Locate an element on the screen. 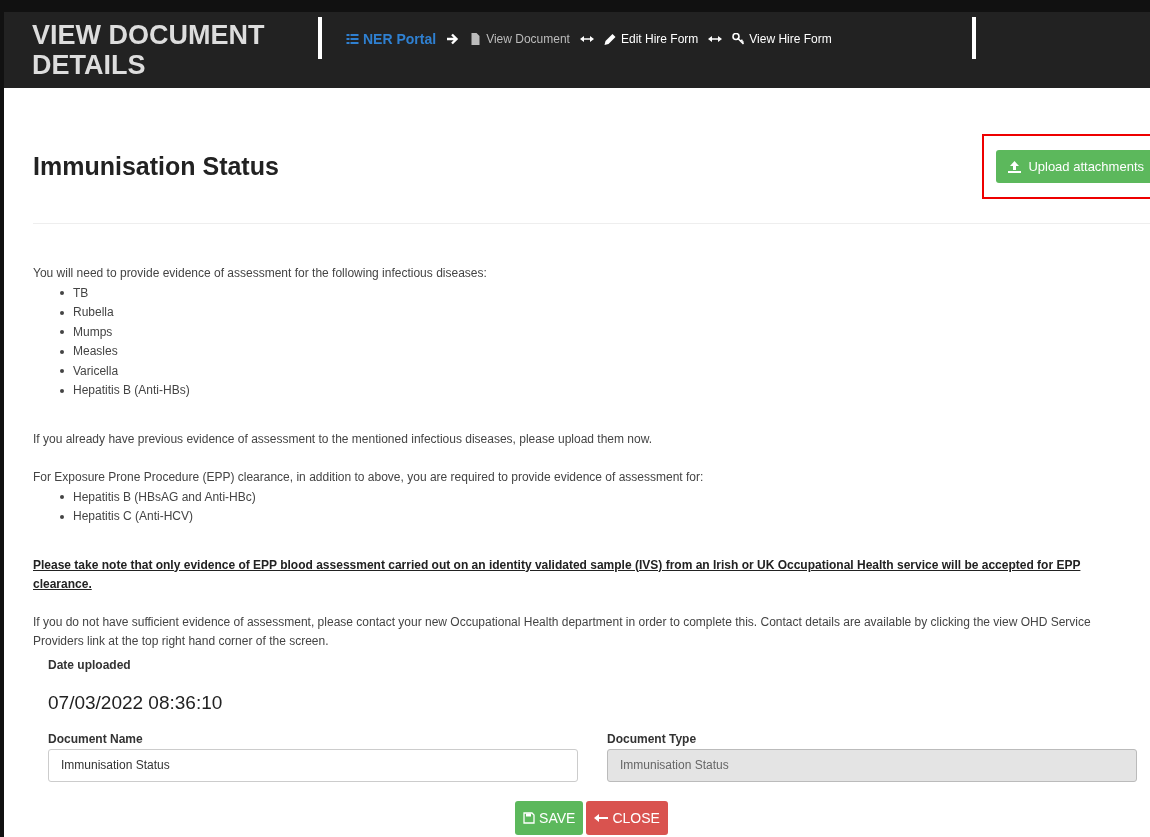  disease-item: Hepatitis C (Anti-HCV) is located at coordinates (133, 516).